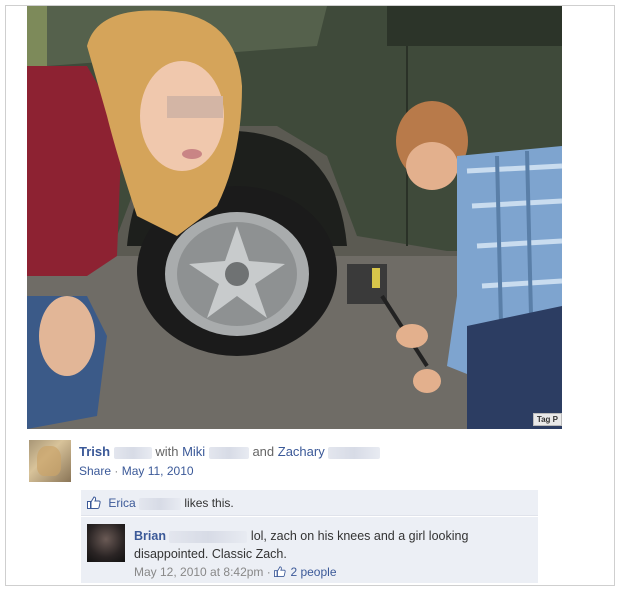 Image resolution: width=620 pixels, height=591 pixels. I want to click on comment-likes-count: 2 people, so click(313, 572).